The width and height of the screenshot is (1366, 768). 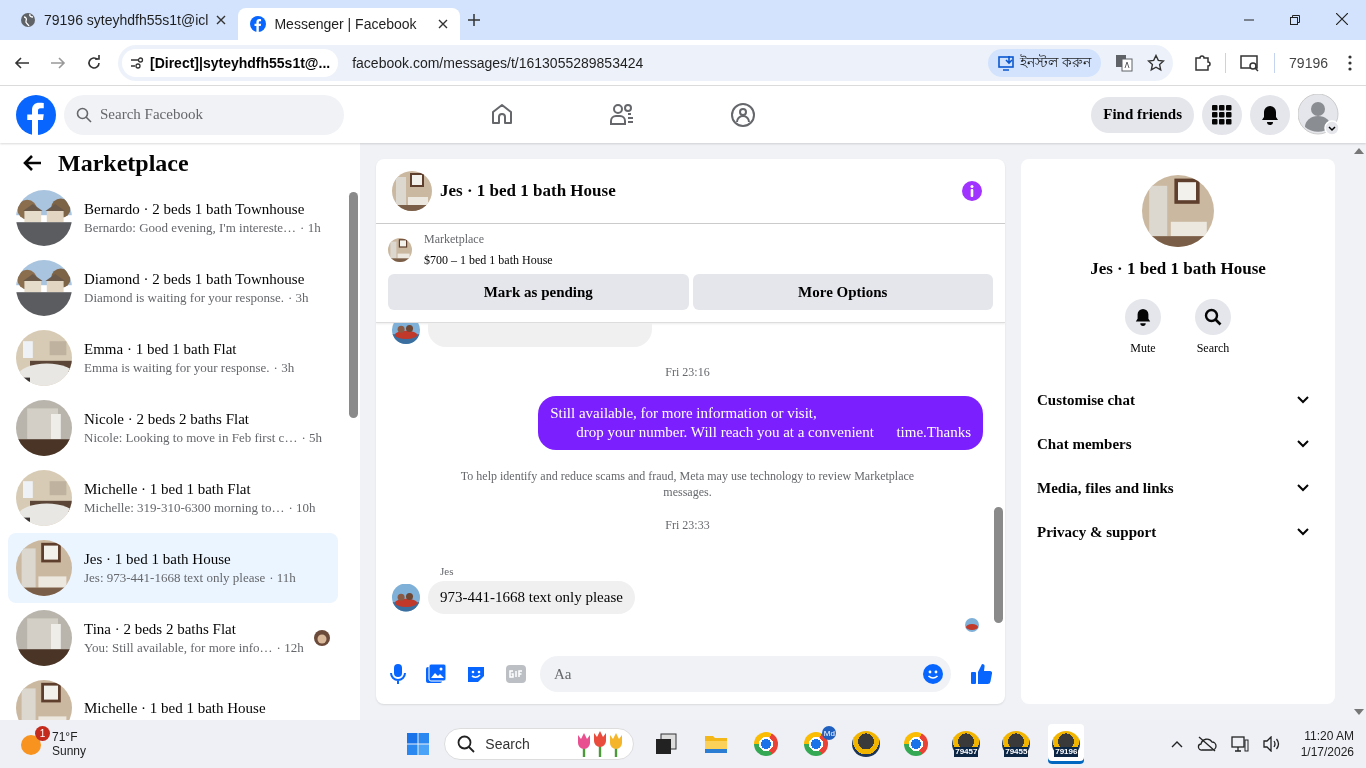 I want to click on section-header: Customise chat, so click(x=1178, y=400).